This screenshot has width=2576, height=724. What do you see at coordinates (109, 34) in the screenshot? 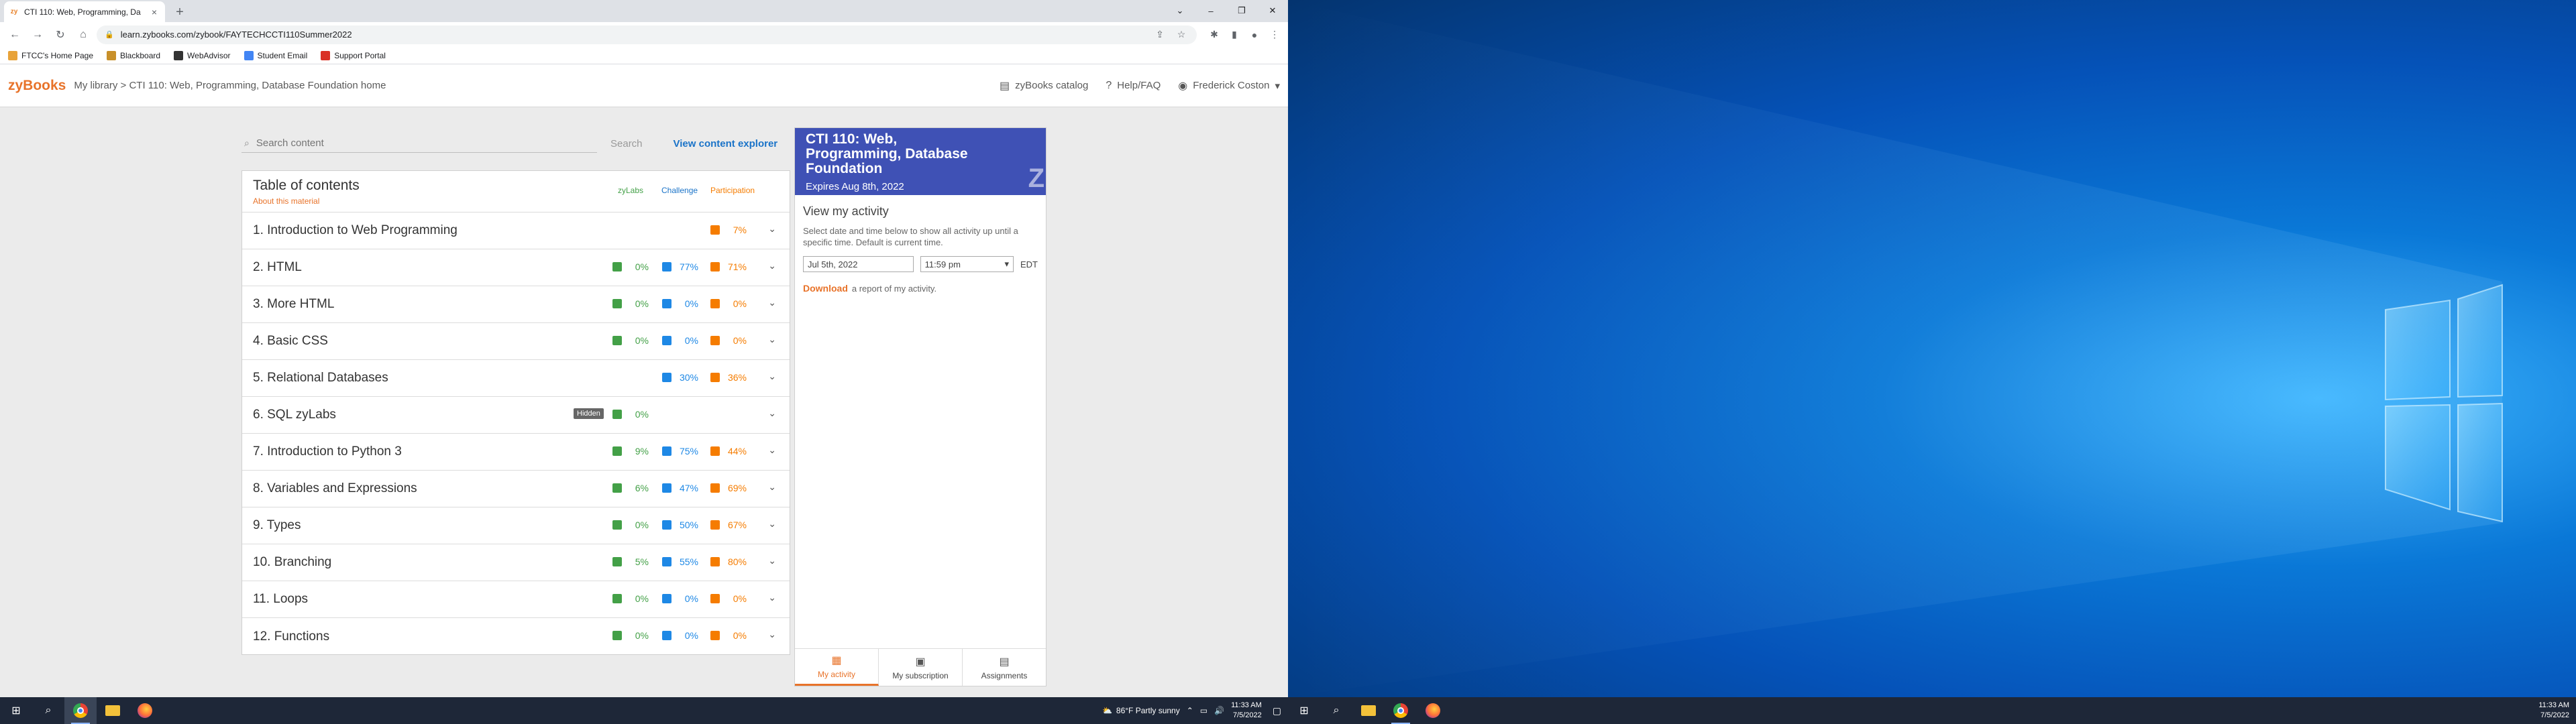
I see `lock-icon: 🔒` at bounding box center [109, 34].